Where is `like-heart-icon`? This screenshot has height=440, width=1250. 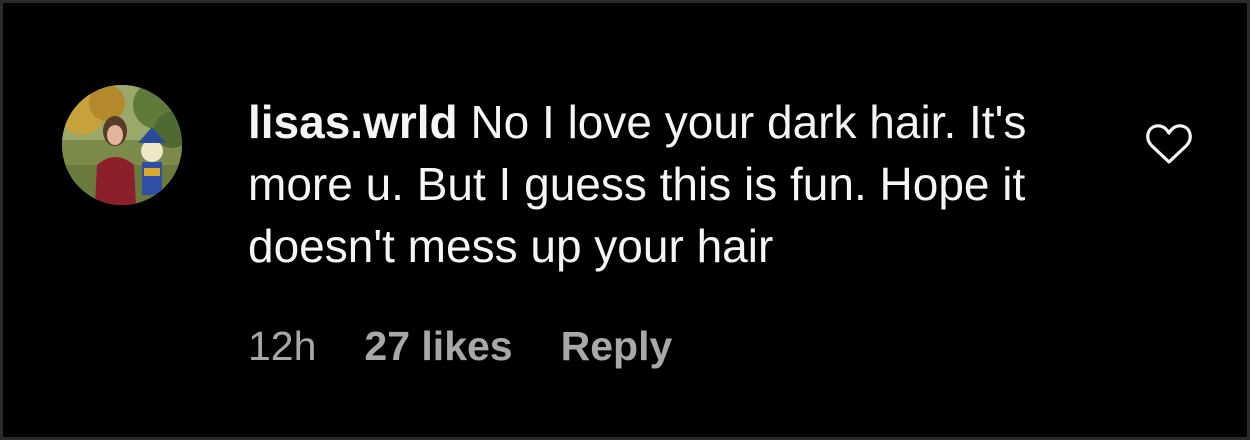
like-heart-icon is located at coordinates (1169, 143).